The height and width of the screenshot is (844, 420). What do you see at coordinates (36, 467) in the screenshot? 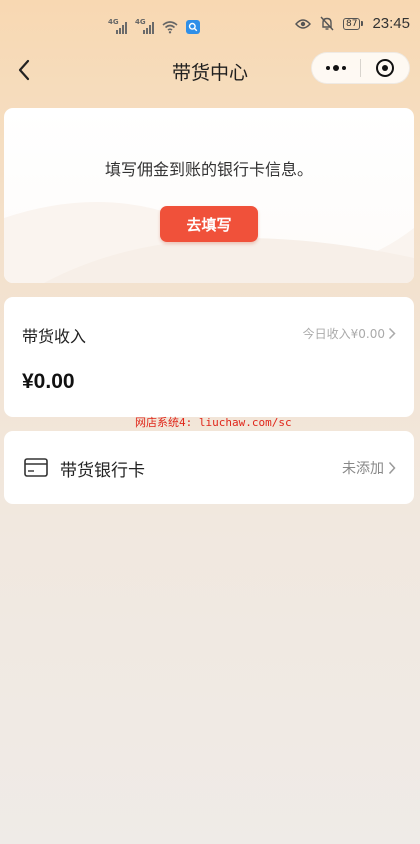
I see `bank-card-icon` at bounding box center [36, 467].